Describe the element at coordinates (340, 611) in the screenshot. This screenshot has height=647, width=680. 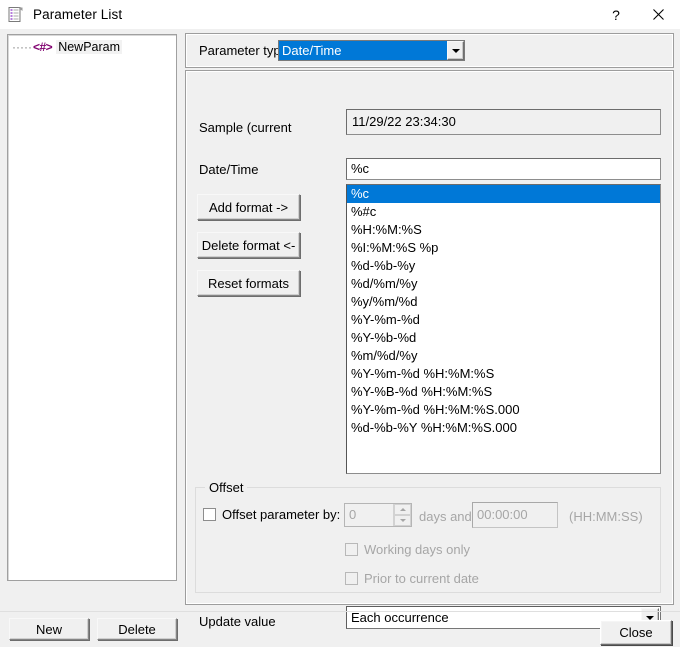
I see `footer-divider` at that location.